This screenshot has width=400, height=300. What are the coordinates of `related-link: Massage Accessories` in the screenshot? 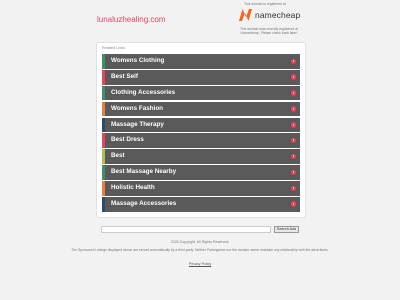 It's located at (201, 204).